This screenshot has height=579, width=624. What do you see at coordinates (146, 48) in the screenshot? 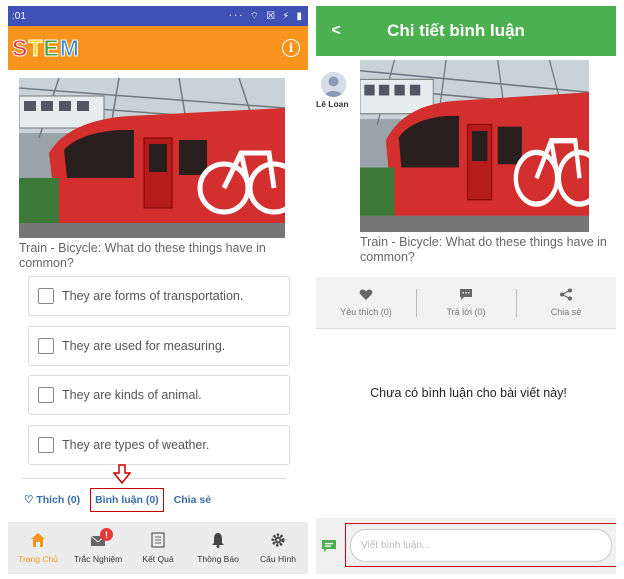
I see `stem-logo: S T E M` at bounding box center [146, 48].